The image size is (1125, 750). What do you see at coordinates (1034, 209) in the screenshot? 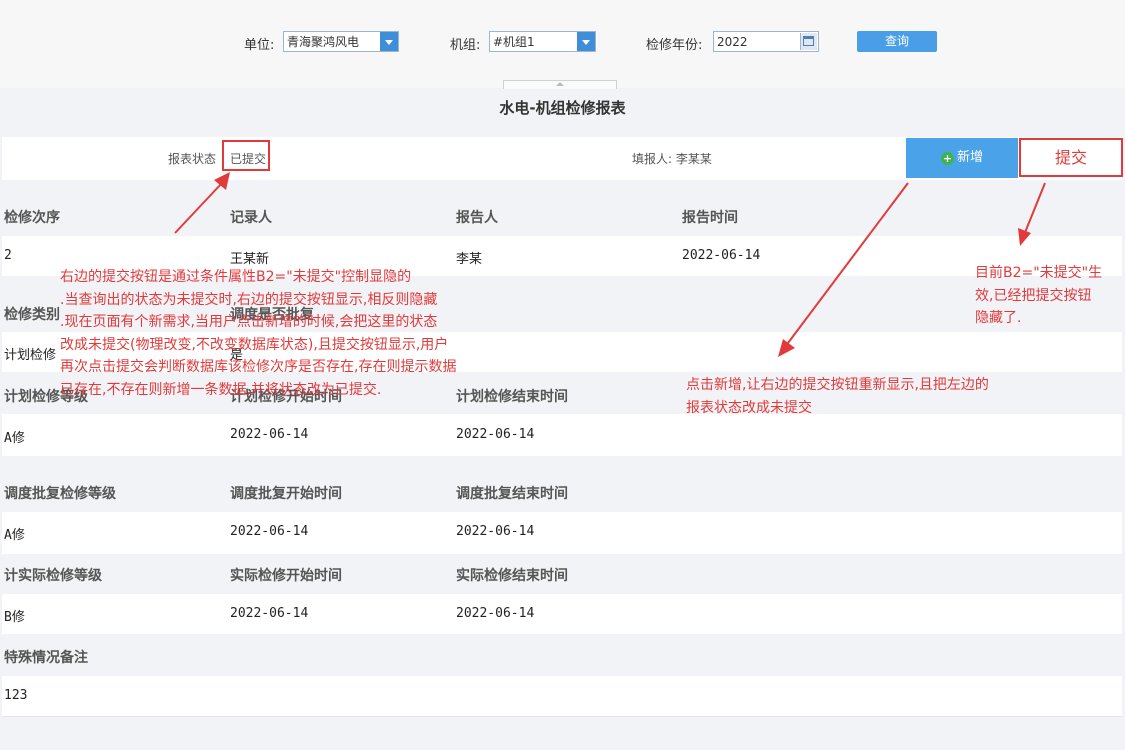
I see `arrow-from-submit` at bounding box center [1034, 209].